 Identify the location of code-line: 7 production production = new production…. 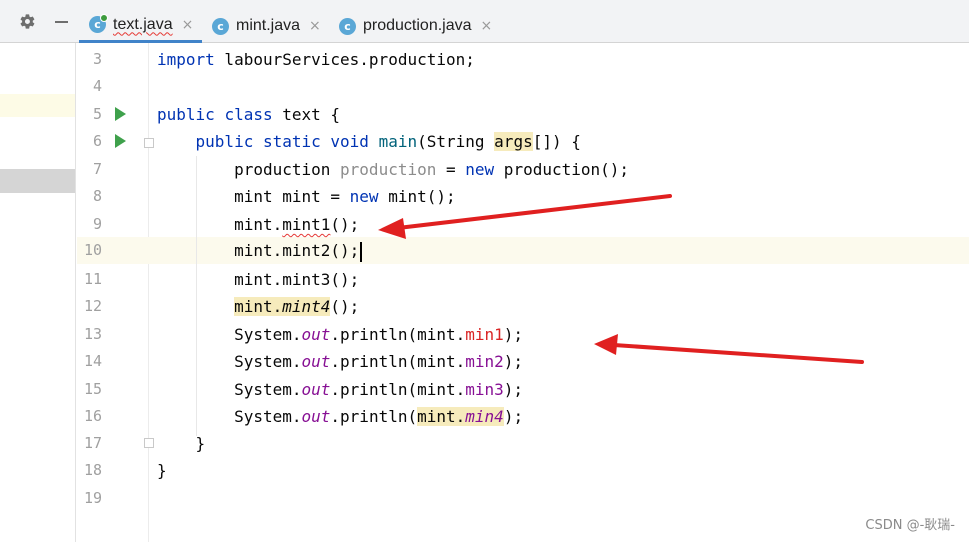
(484, 169).